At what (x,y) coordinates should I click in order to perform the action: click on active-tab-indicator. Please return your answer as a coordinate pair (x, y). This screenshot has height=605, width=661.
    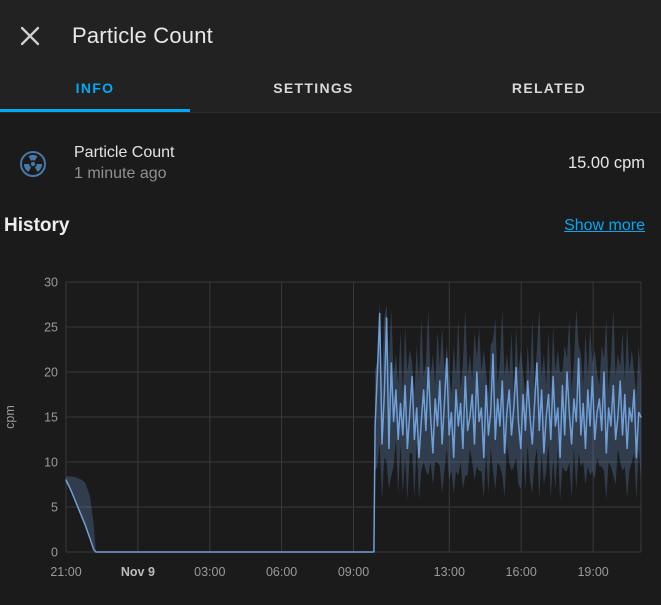
    Looking at the image, I should click on (95, 110).